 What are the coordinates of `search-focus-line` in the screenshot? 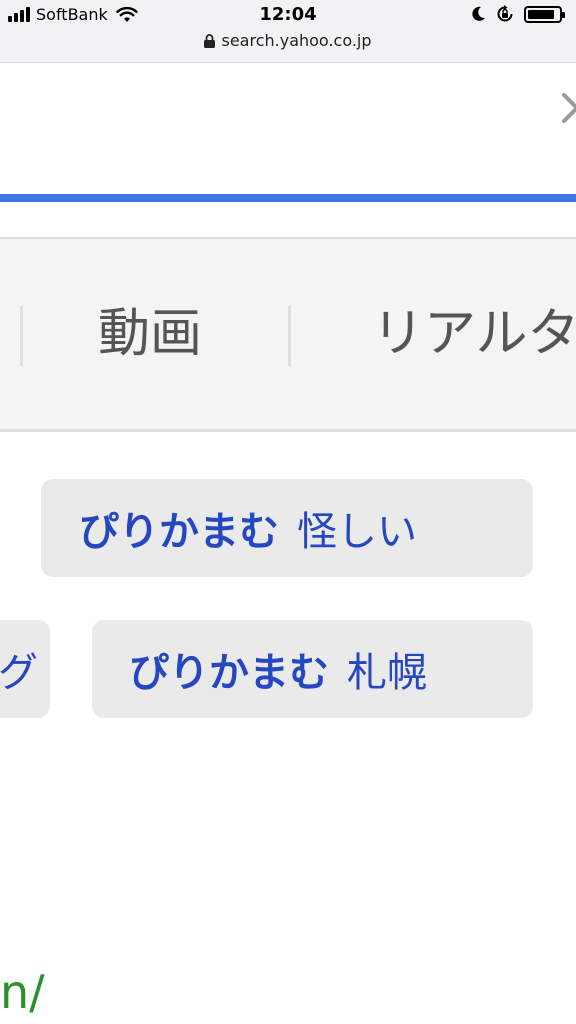 It's located at (288, 198).